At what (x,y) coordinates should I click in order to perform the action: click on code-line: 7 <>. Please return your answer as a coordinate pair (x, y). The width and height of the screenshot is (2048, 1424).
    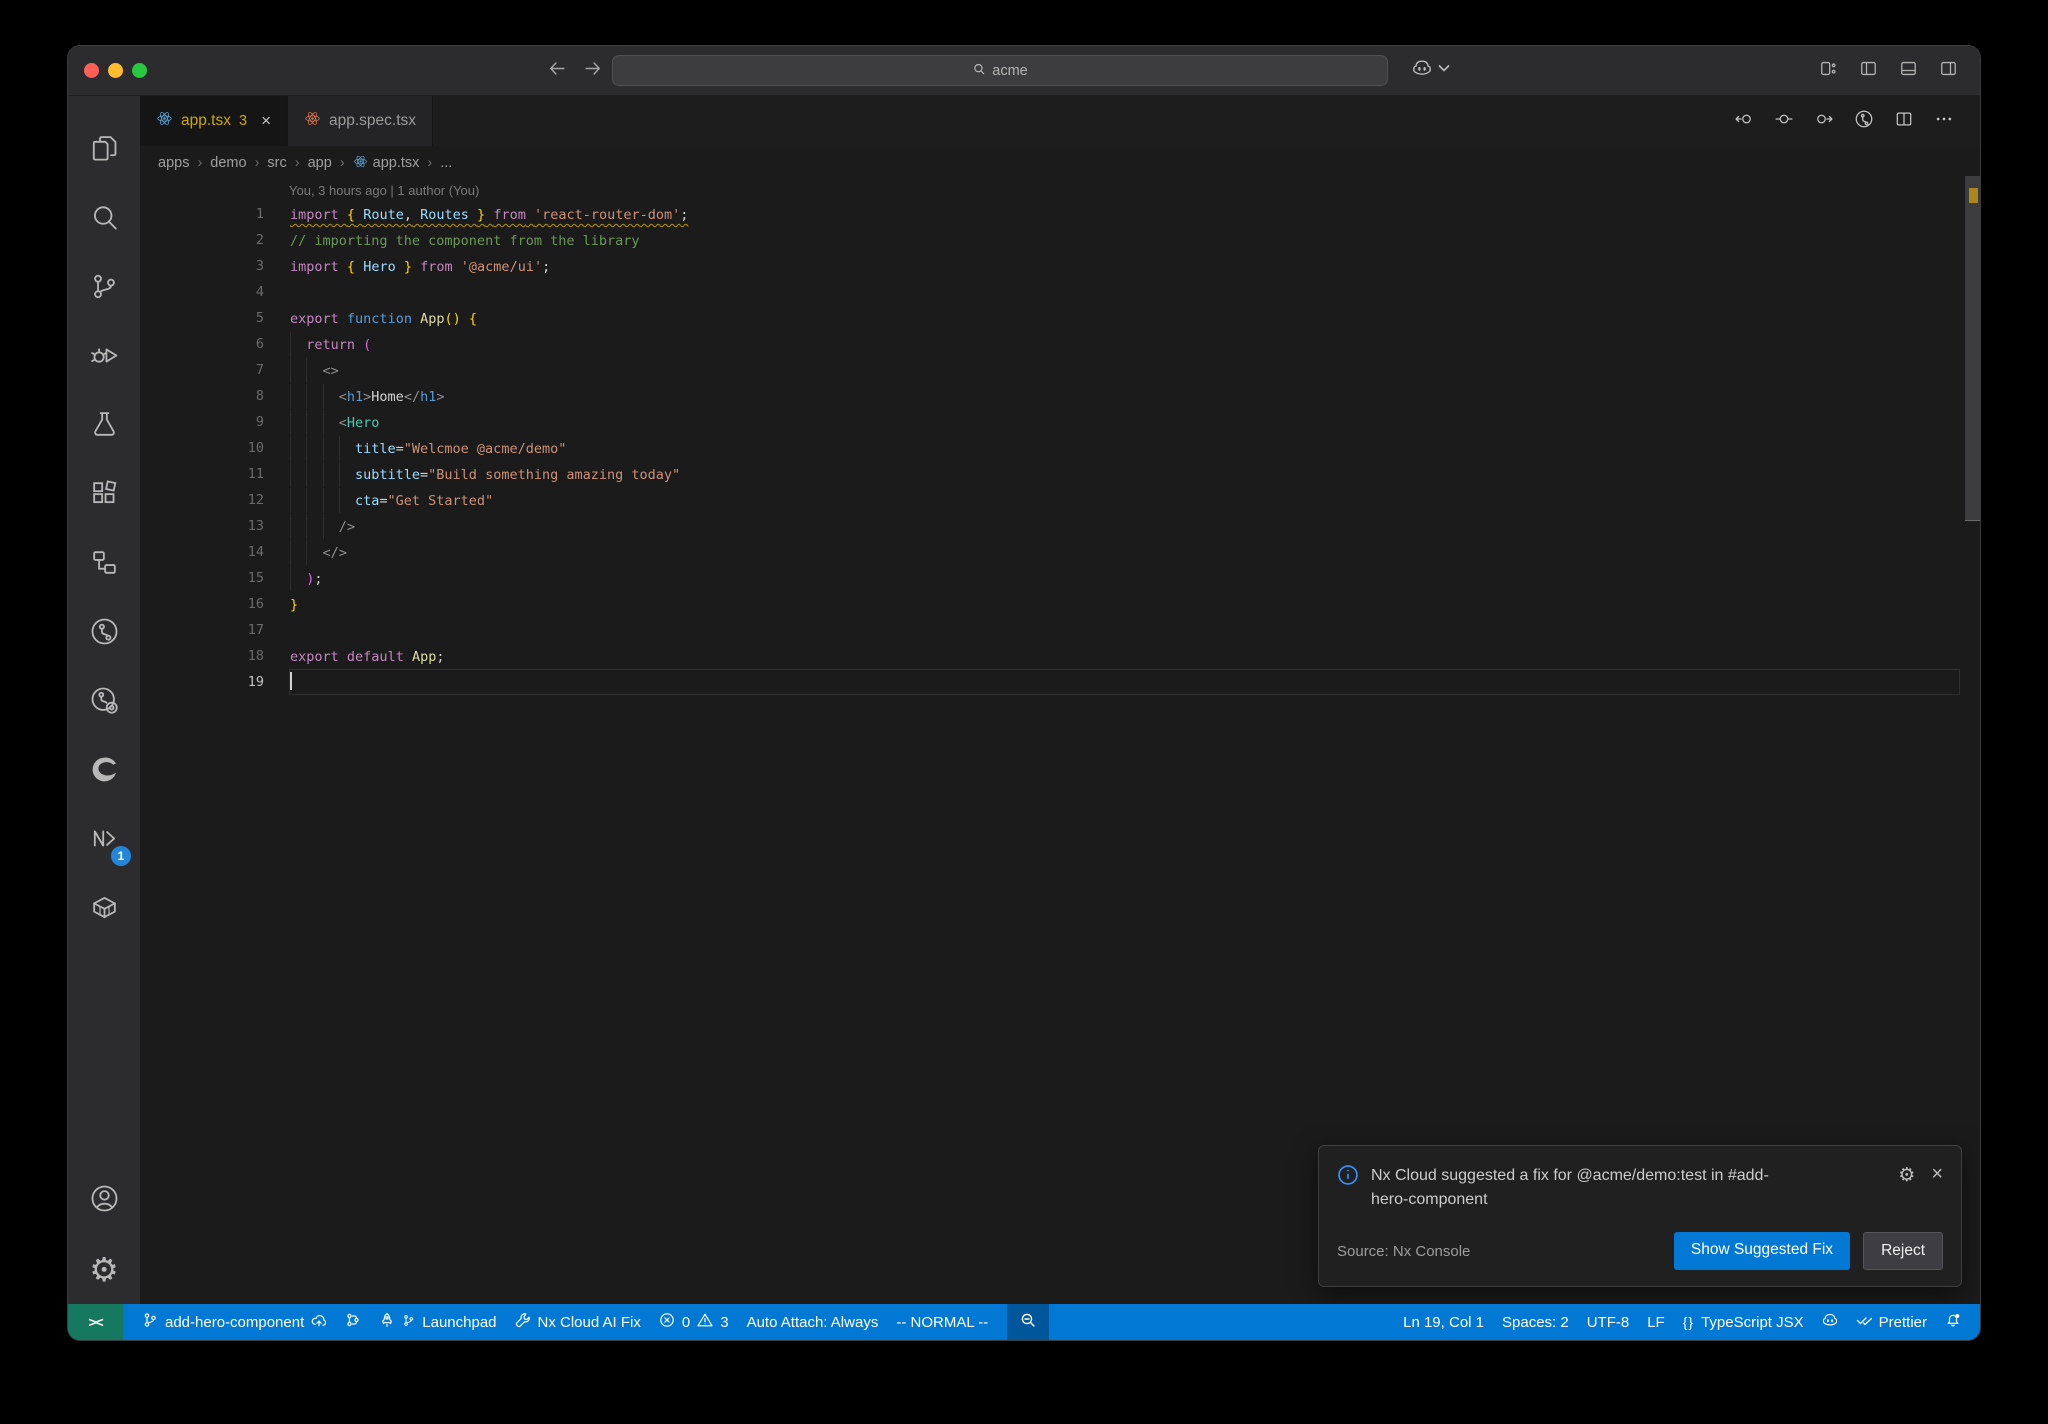
    Looking at the image, I should click on (1060, 370).